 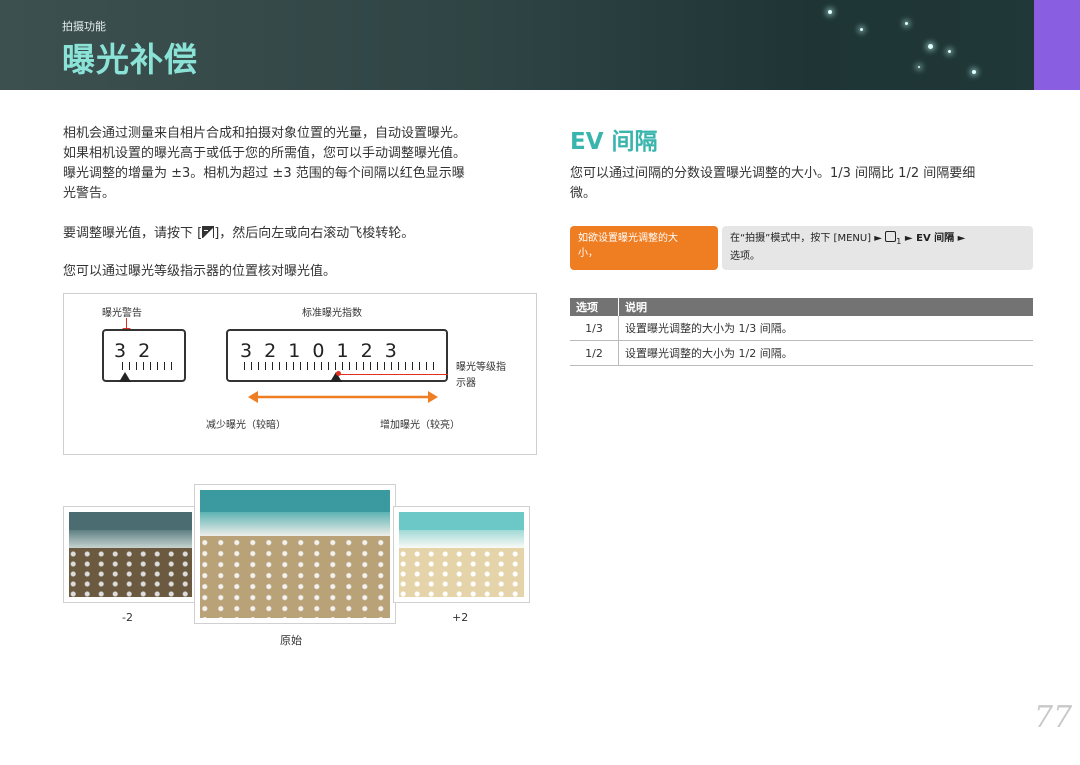 What do you see at coordinates (320, 351) in the screenshot?
I see `meter-big-digits: 3 2 1 0 1 2 3` at bounding box center [320, 351].